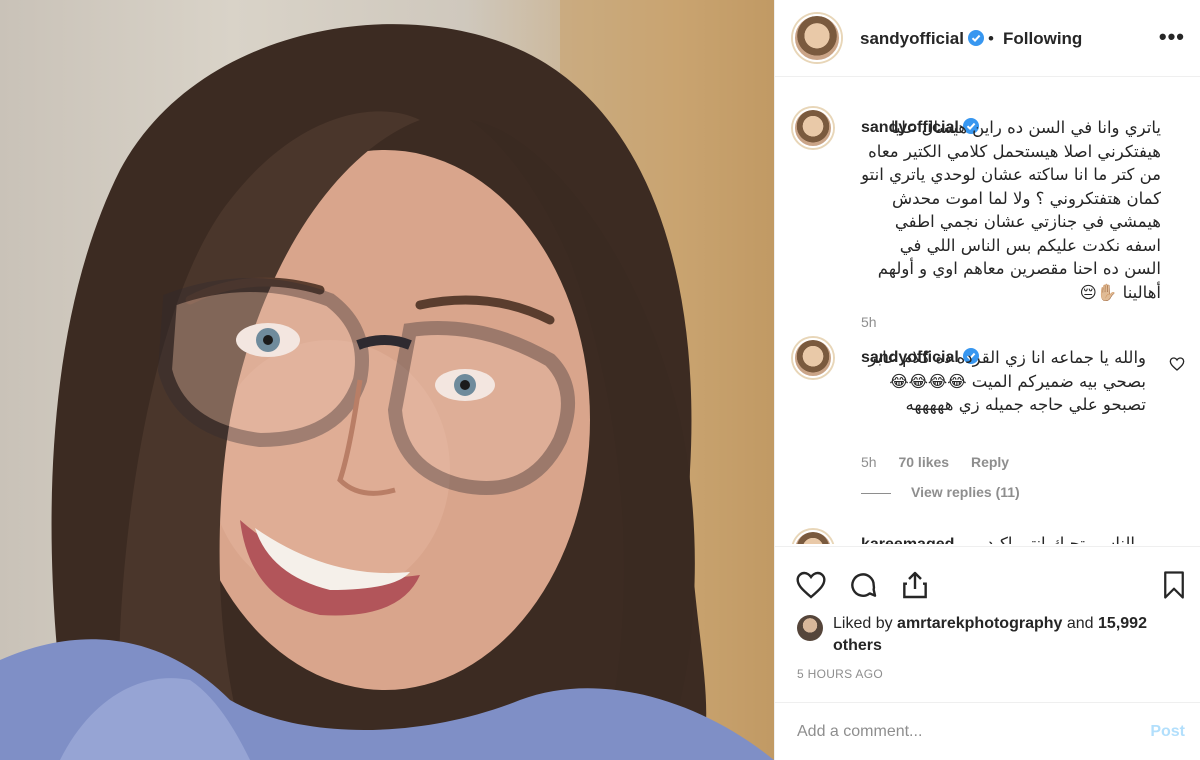  I want to click on view-replies-button: View replies (11), so click(940, 492).